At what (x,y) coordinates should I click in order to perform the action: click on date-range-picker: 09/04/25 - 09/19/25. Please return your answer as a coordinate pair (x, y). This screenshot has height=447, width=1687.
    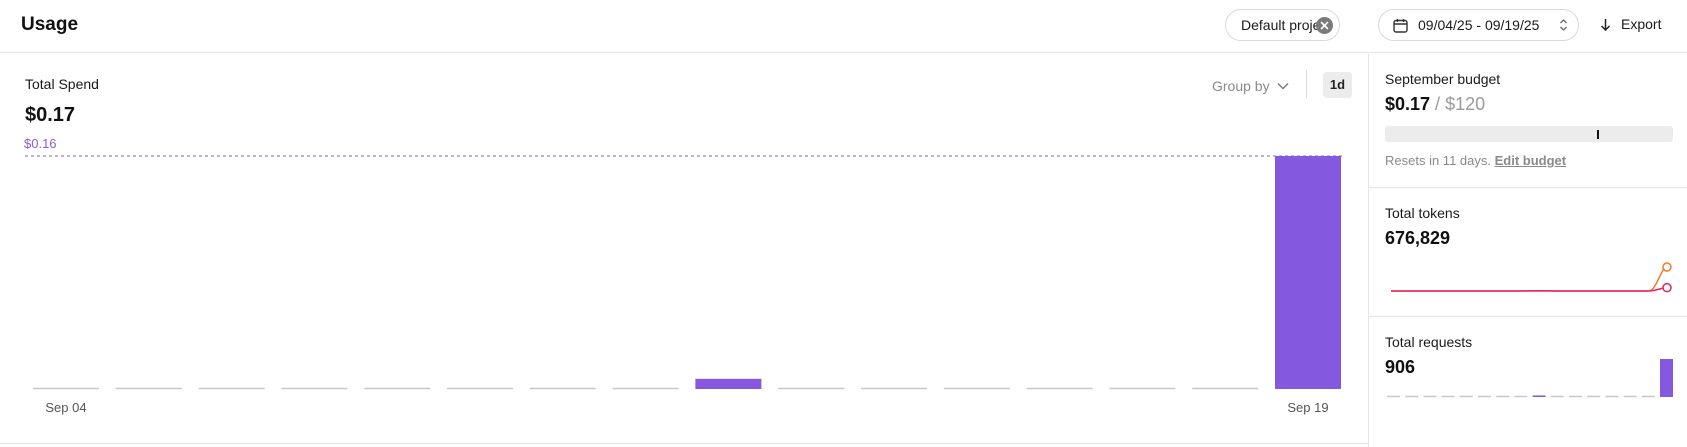
    Looking at the image, I should click on (1478, 25).